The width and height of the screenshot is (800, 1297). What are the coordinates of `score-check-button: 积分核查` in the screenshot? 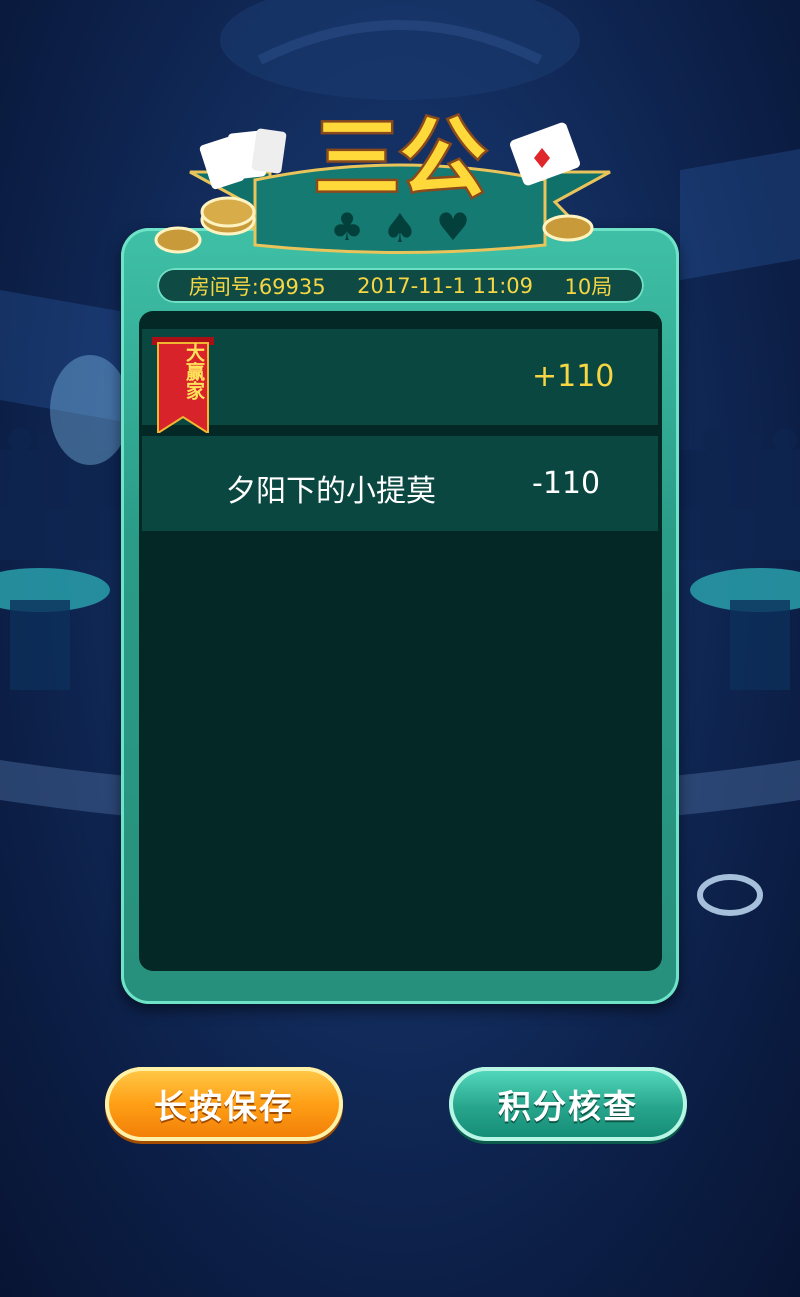 It's located at (568, 1104).